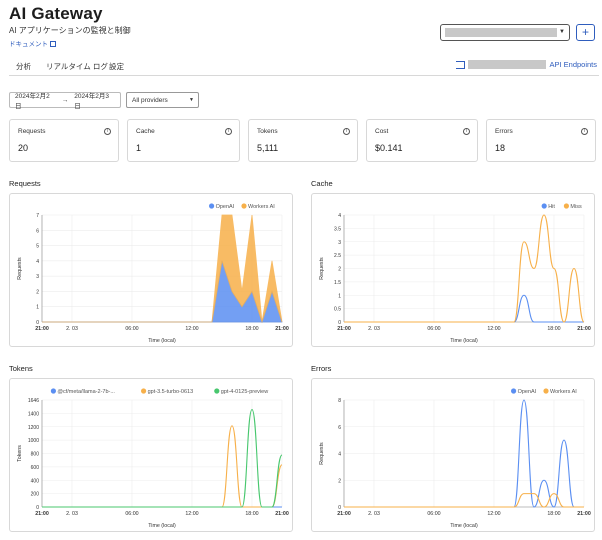 The height and width of the screenshot is (540, 602). I want to click on stat-label: Cost, so click(382, 131).